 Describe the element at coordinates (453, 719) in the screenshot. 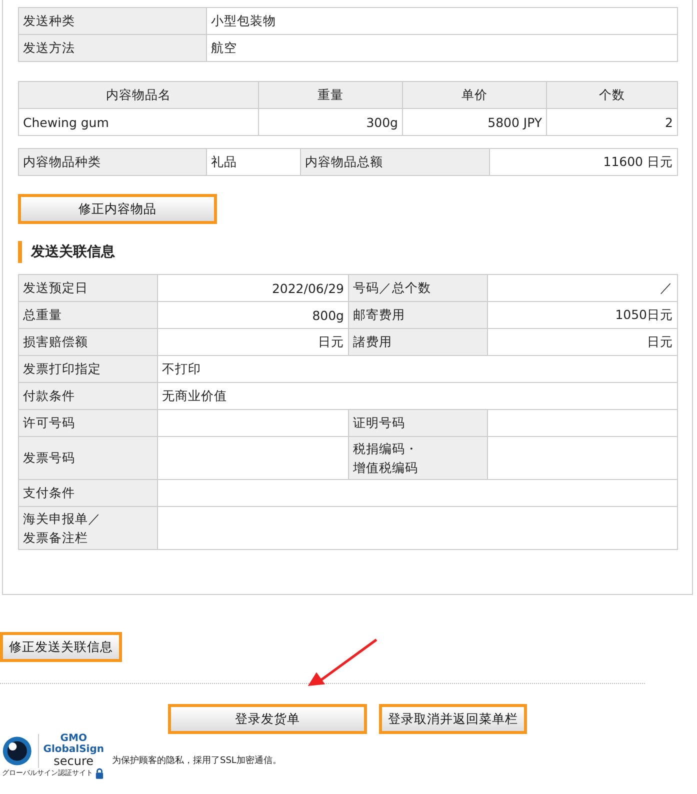

I see `cancel-button: 登录取消并返回菜单栏` at that location.